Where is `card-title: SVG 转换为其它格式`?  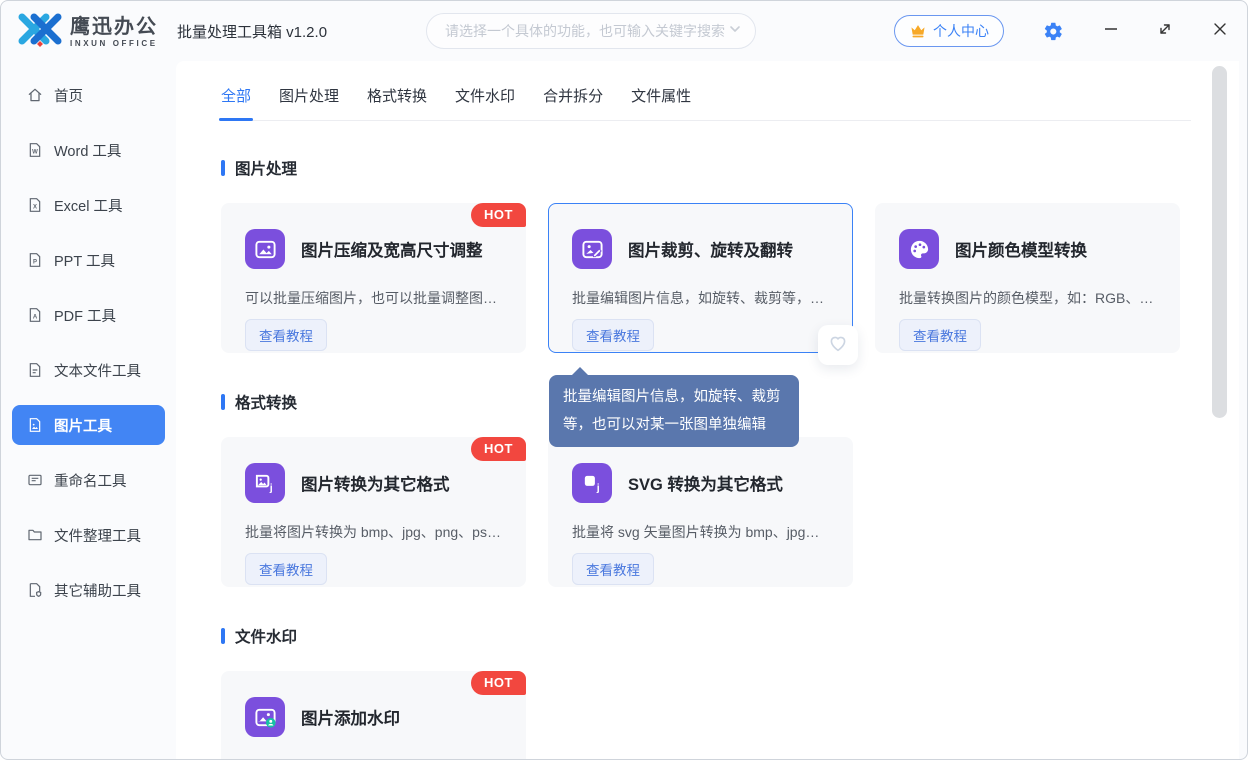
card-title: SVG 转换为其它格式 is located at coordinates (705, 485).